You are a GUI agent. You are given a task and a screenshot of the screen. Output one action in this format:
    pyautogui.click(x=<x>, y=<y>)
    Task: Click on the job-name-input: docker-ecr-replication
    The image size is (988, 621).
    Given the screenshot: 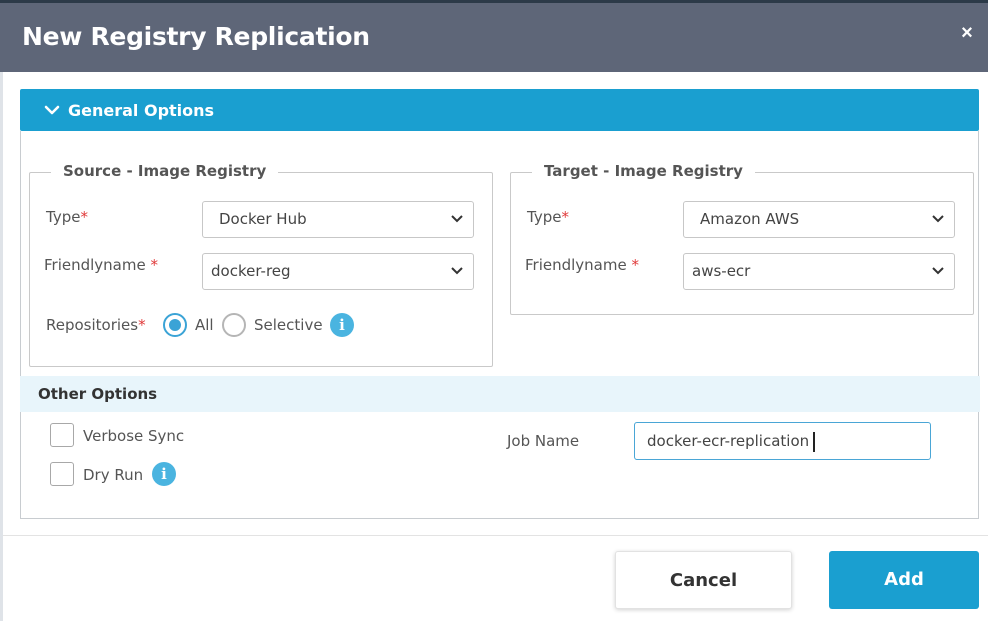 What is the action you would take?
    pyautogui.click(x=782, y=441)
    